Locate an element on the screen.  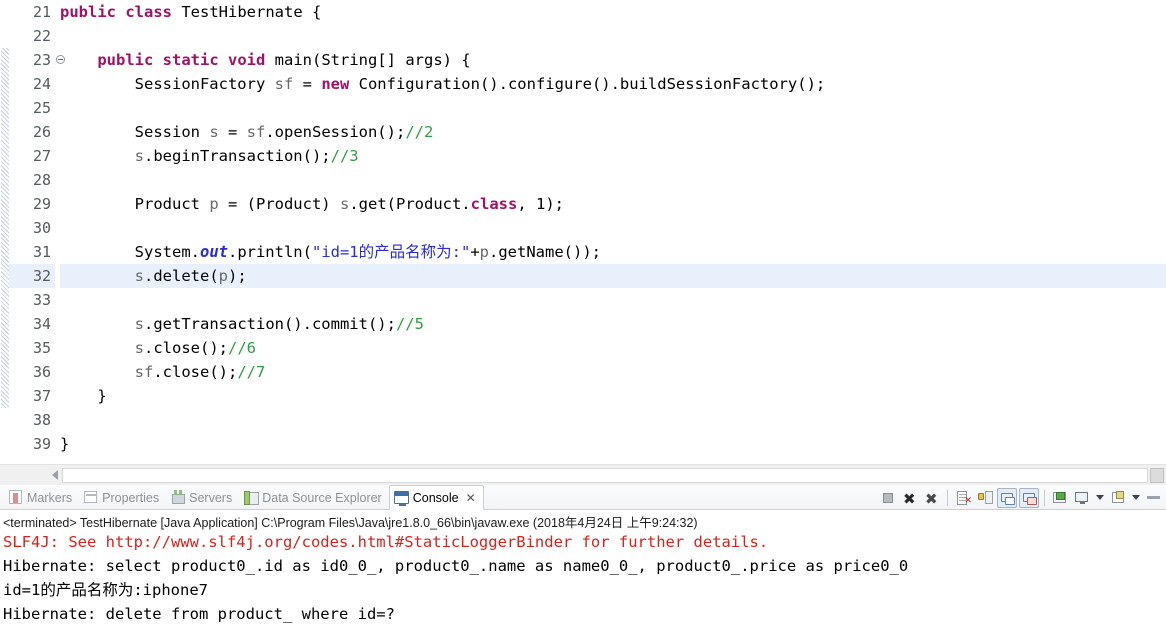
display-selected-console-button is located at coordinates (1082, 498).